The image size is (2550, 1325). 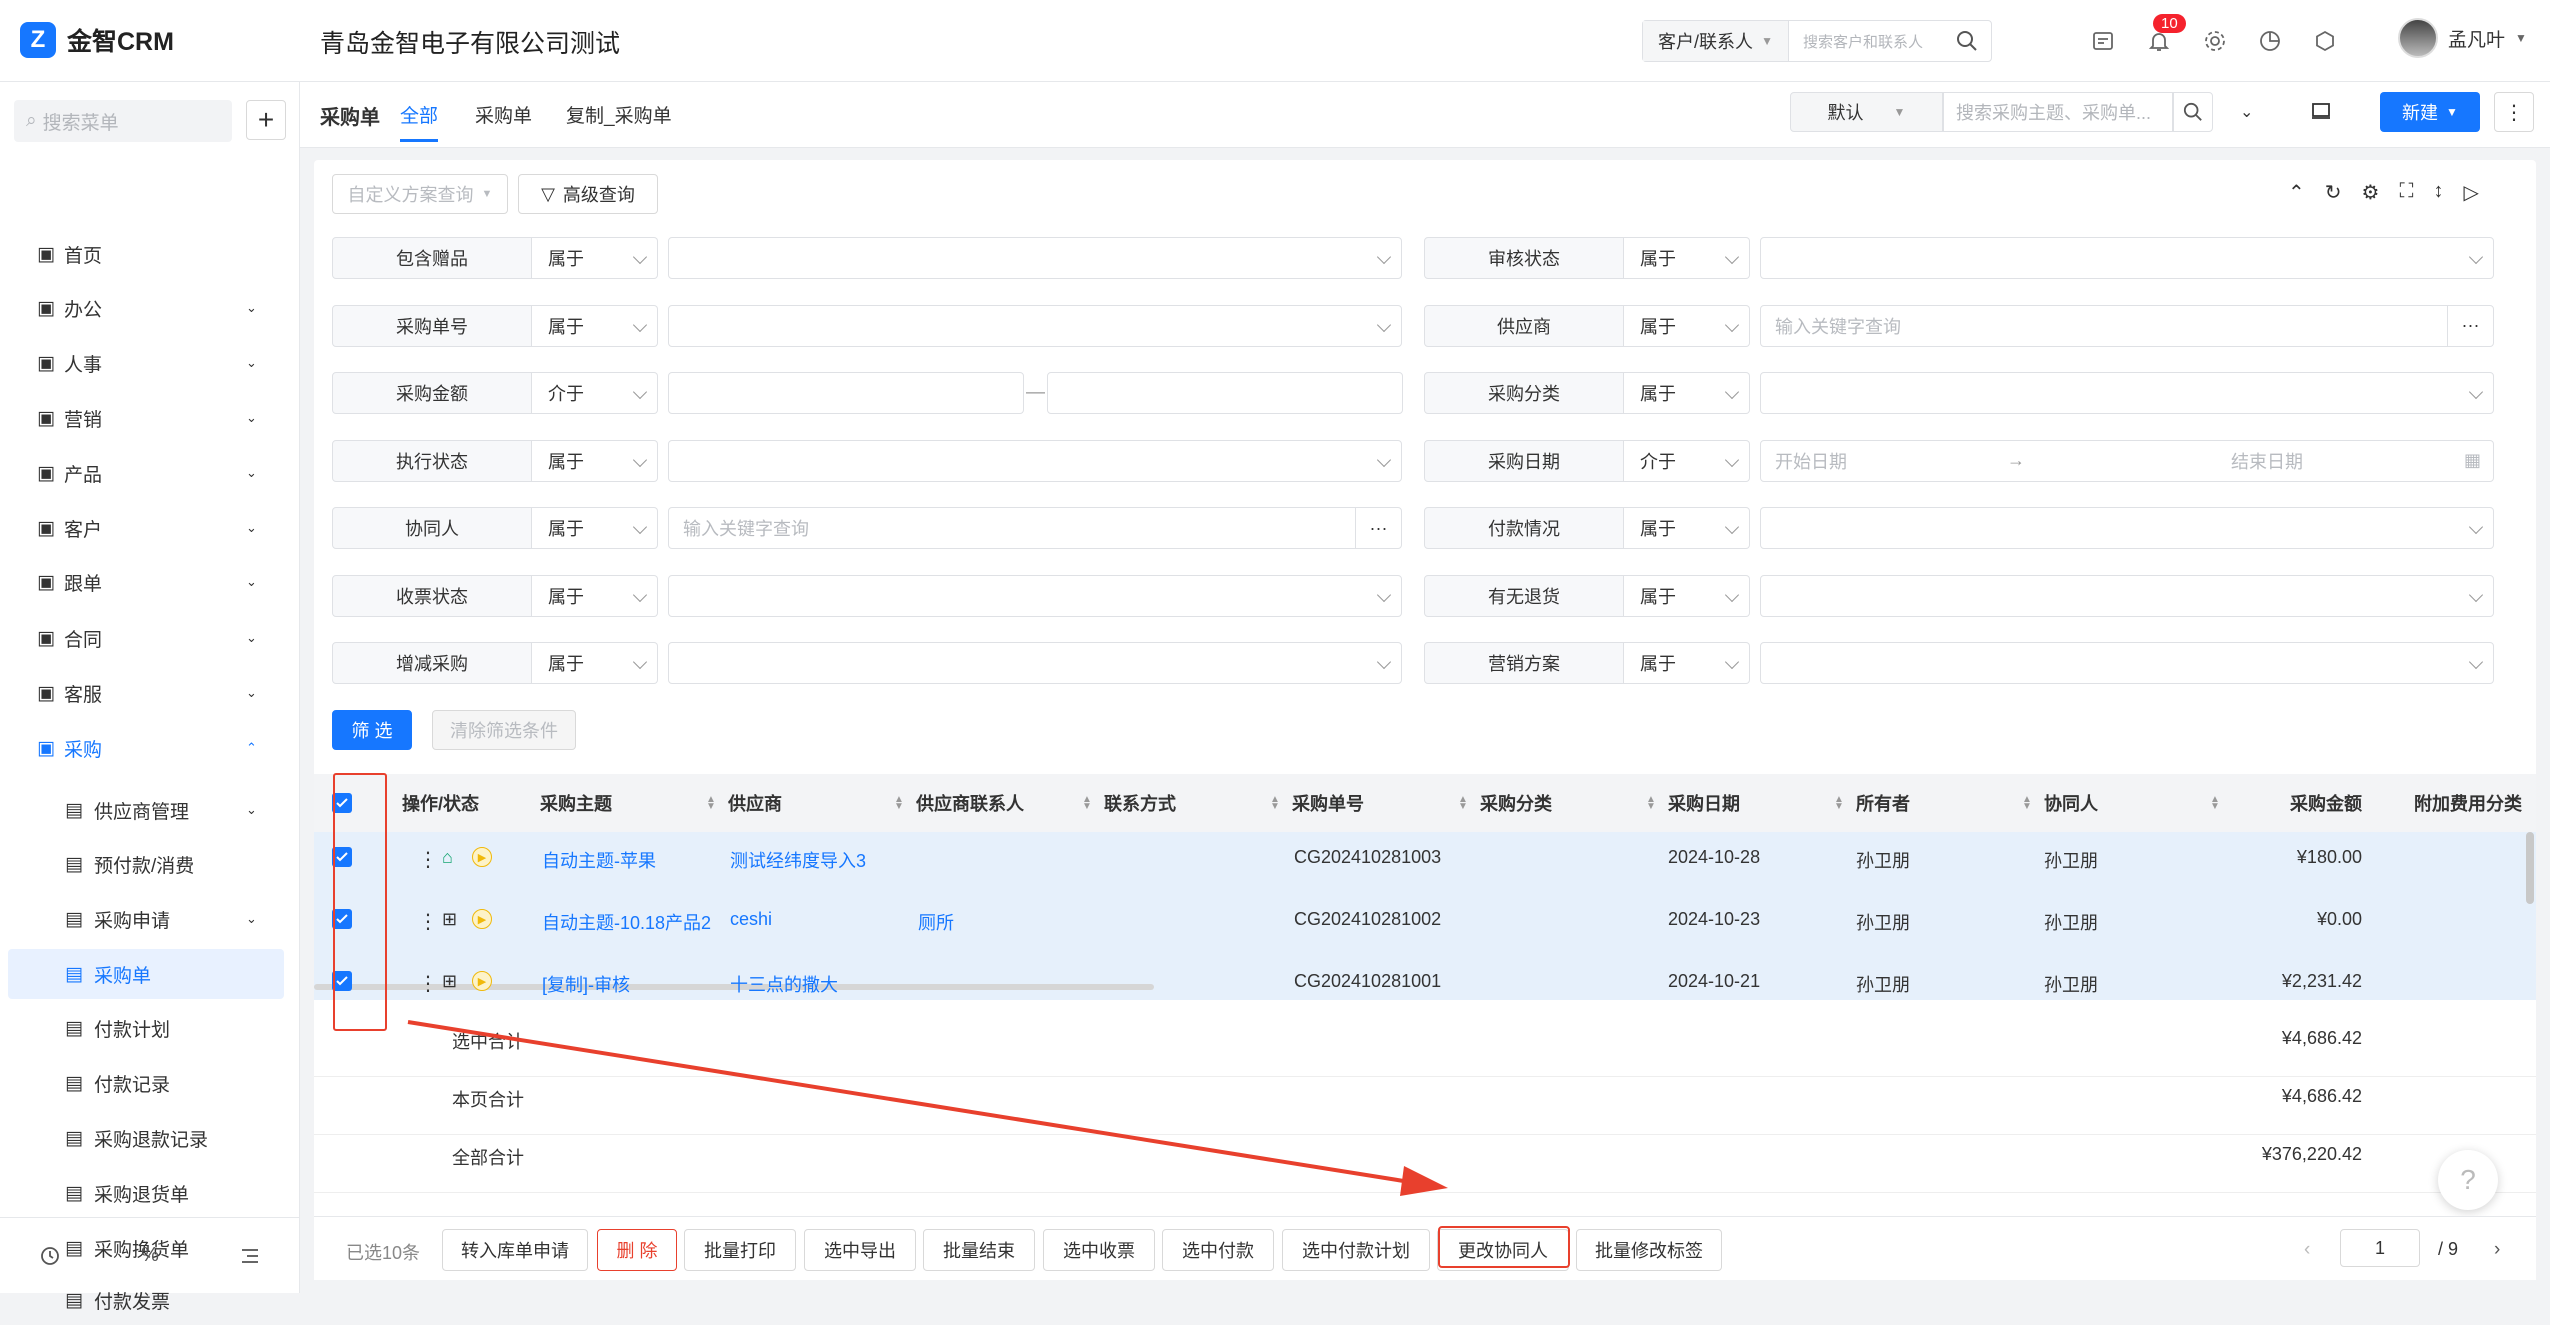 What do you see at coordinates (927, 1108) in the screenshot?
I see `annotation-arrow` at bounding box center [927, 1108].